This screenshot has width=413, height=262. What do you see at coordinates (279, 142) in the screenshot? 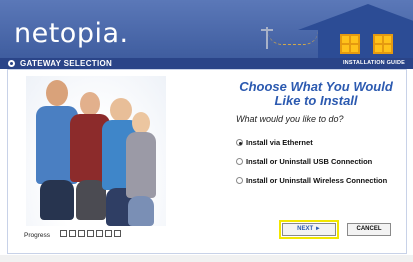
I see `option-label: Install via Ethernet` at bounding box center [279, 142].